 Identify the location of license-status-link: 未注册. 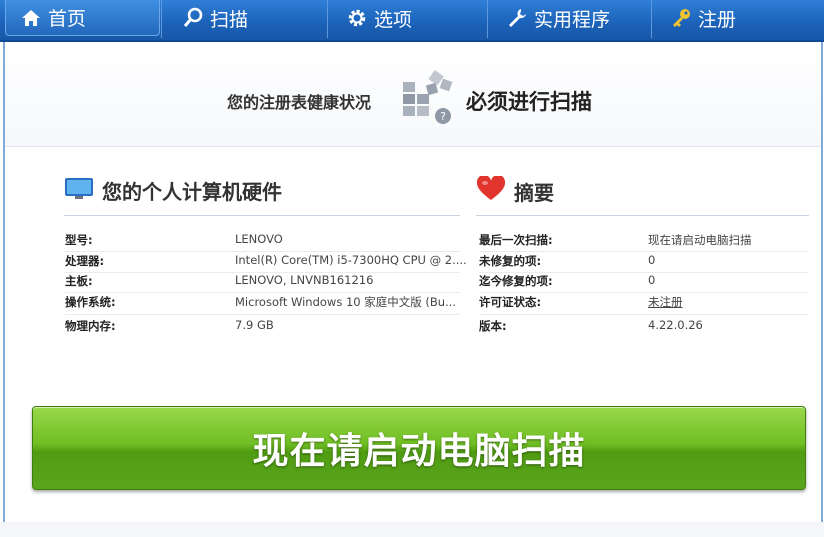
(665, 302).